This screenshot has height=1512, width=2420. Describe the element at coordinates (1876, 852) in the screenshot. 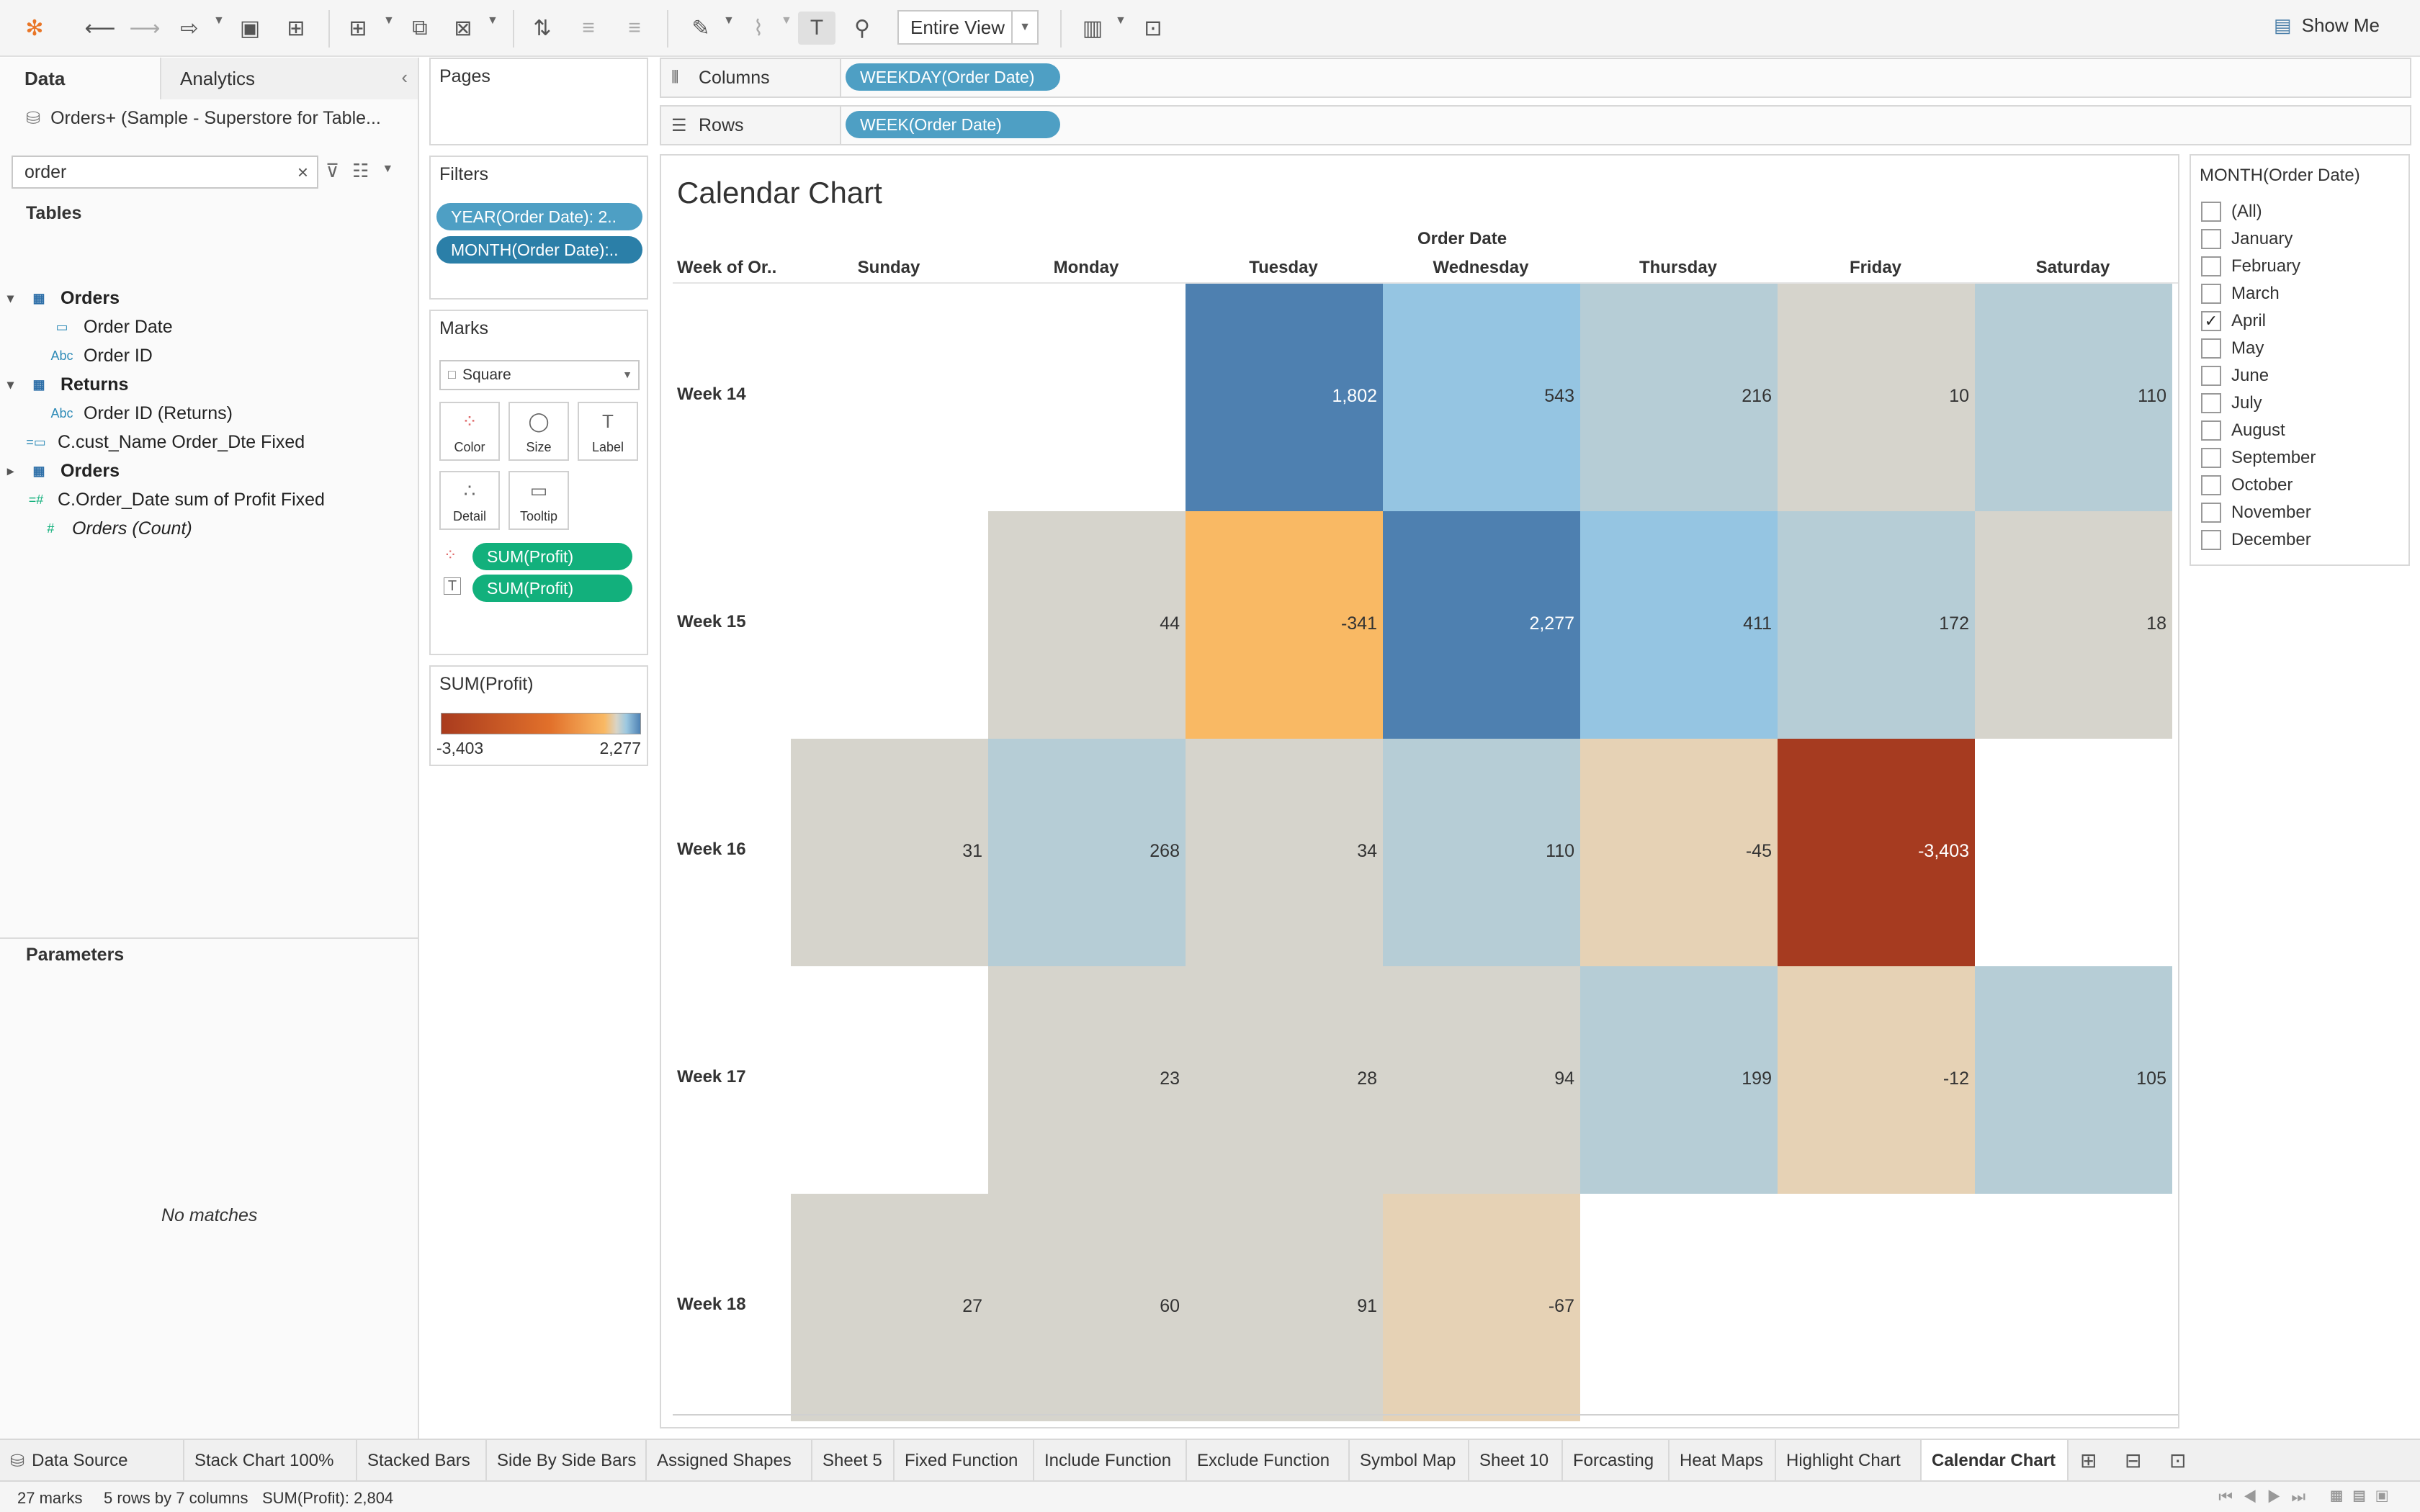

I see `calendar-cell: -3,403` at that location.